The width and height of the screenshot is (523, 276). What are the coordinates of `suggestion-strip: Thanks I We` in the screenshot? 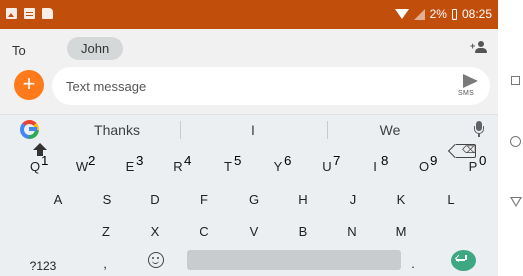 It's located at (249, 130).